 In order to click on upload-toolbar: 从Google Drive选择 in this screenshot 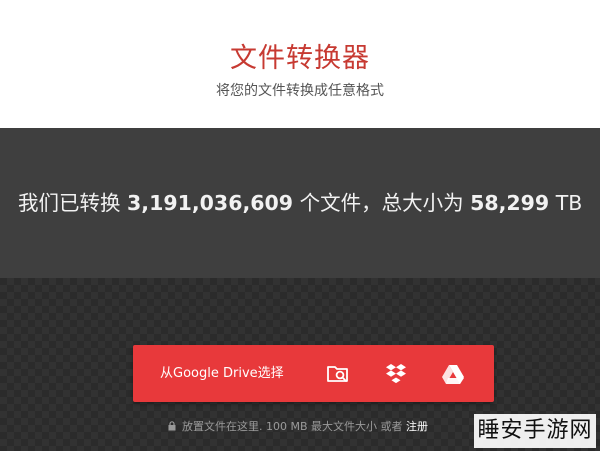, I will do `click(313, 373)`.